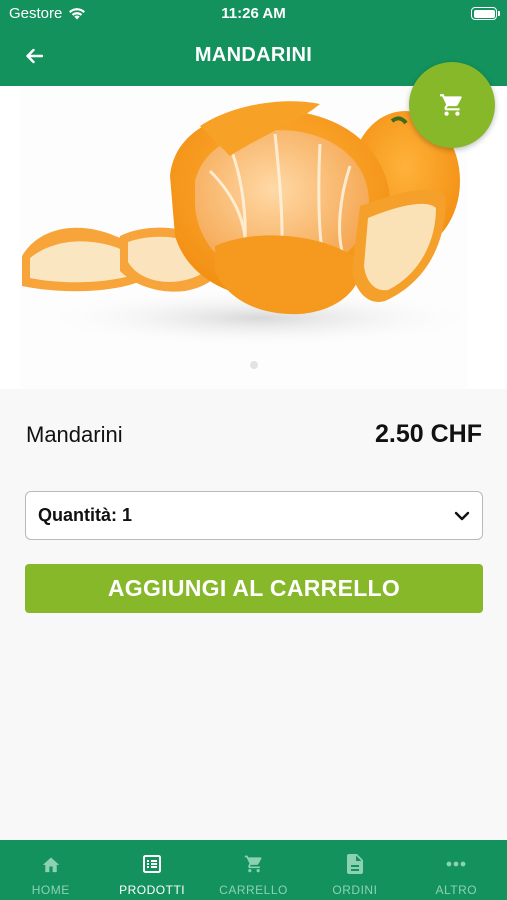 The height and width of the screenshot is (900, 507). What do you see at coordinates (254, 588) in the screenshot?
I see `add-to-cart-button: AGGIUNGI AL CARRELLO` at bounding box center [254, 588].